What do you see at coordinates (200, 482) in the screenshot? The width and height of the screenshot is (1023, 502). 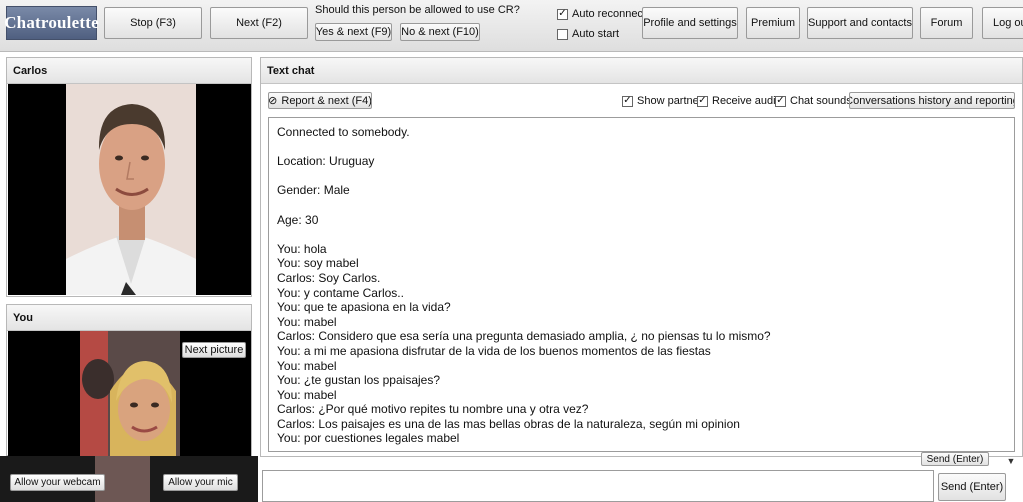 I see `allow-mic-button: Allow your mic` at bounding box center [200, 482].